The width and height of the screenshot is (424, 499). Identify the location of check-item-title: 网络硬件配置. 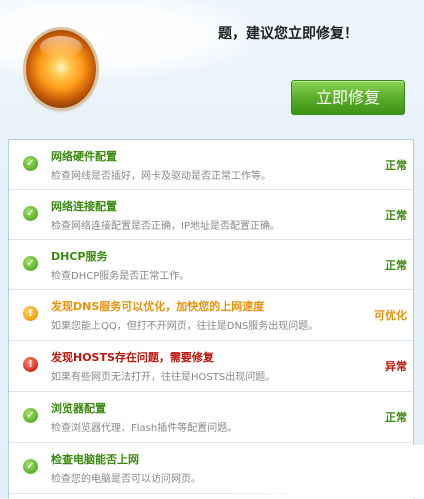
(84, 156).